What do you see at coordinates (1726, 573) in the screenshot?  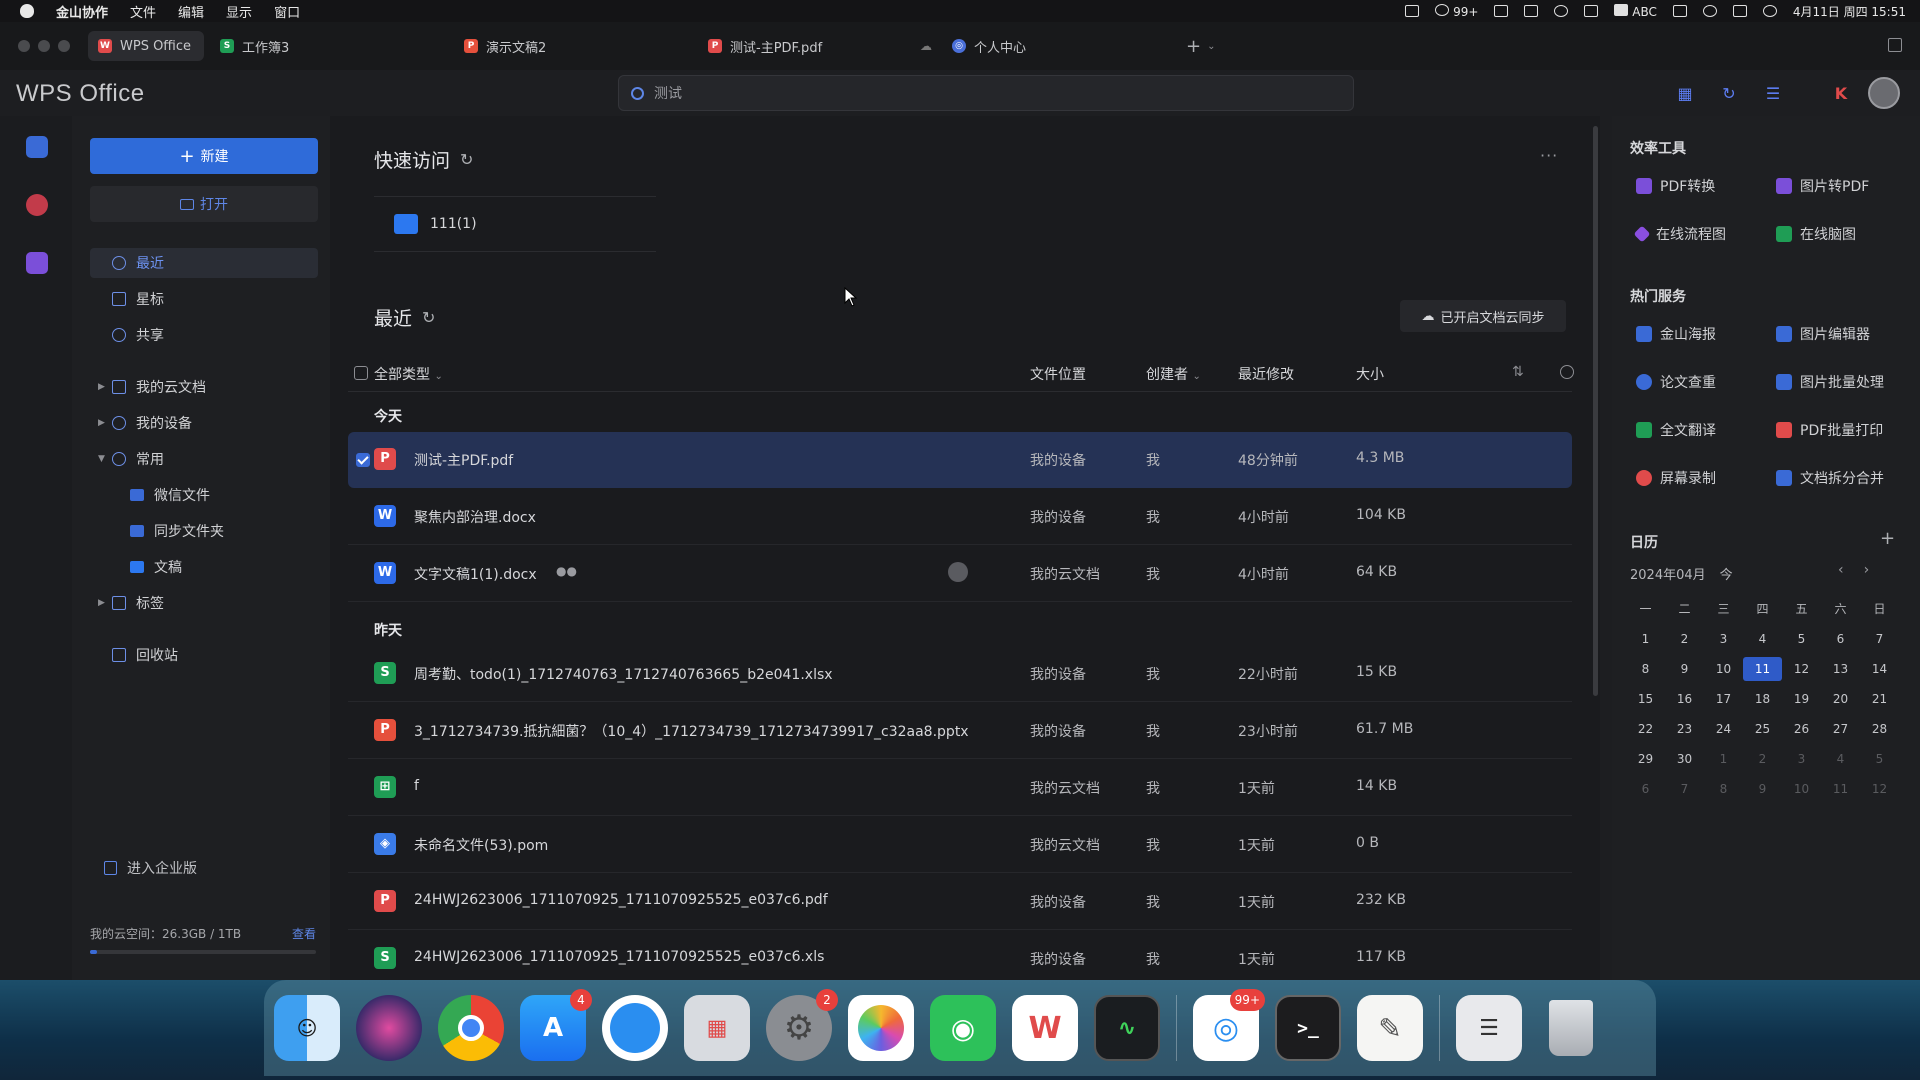 I see `today-button: 今` at bounding box center [1726, 573].